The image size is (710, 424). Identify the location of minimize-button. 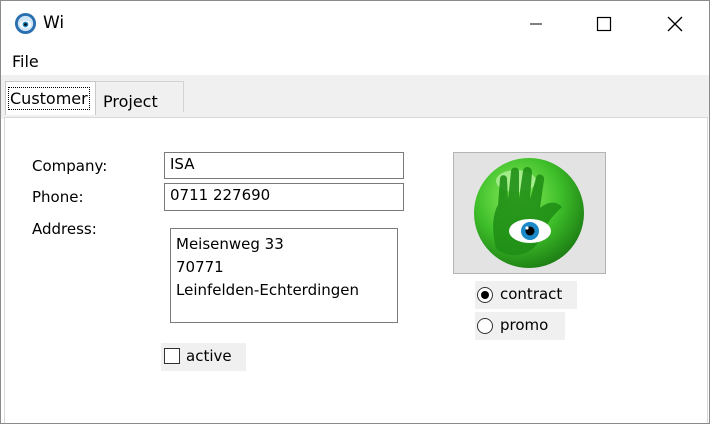
(536, 23).